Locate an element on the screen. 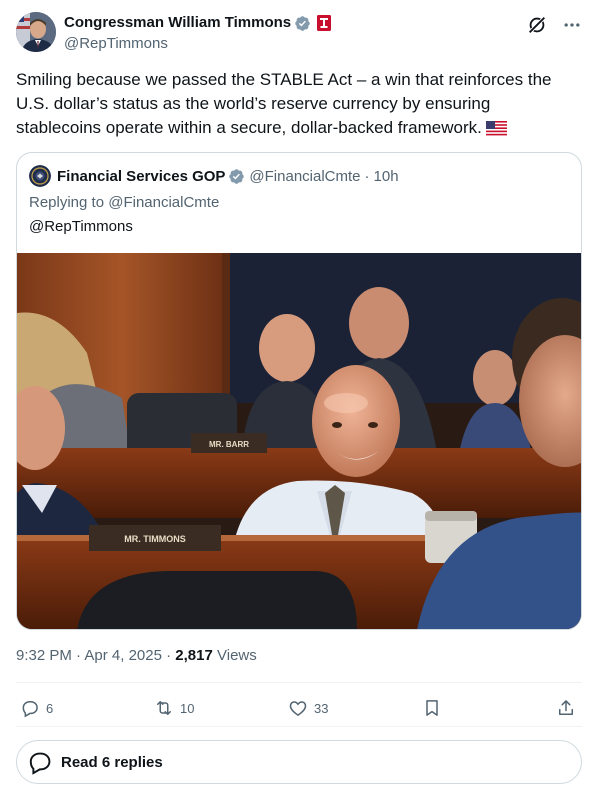 This screenshot has height=793, width=598. heart-icon is located at coordinates (298, 708).